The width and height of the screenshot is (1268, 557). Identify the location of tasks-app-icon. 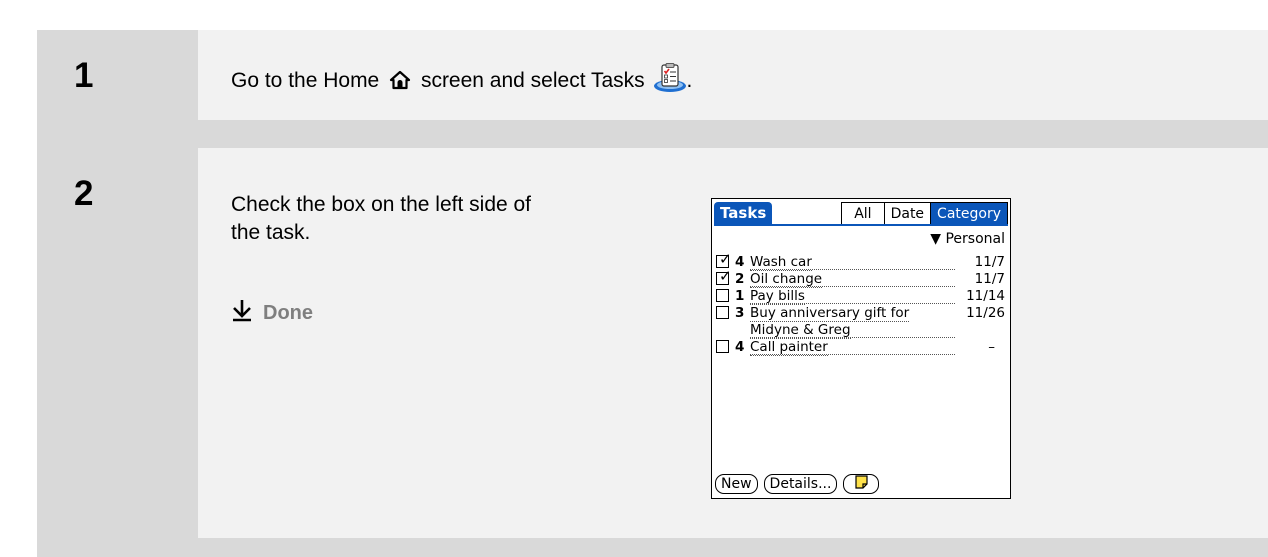
(670, 82).